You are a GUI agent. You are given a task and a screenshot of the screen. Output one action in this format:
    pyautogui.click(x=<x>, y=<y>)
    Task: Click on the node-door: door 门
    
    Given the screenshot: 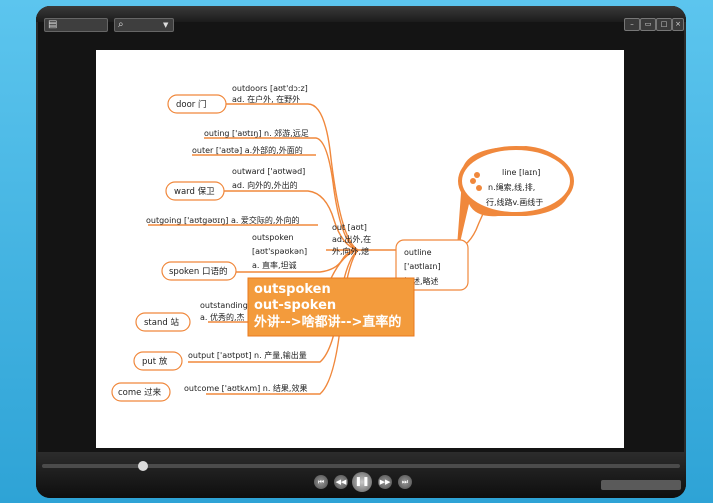 What is the action you would take?
    pyautogui.click(x=191, y=104)
    